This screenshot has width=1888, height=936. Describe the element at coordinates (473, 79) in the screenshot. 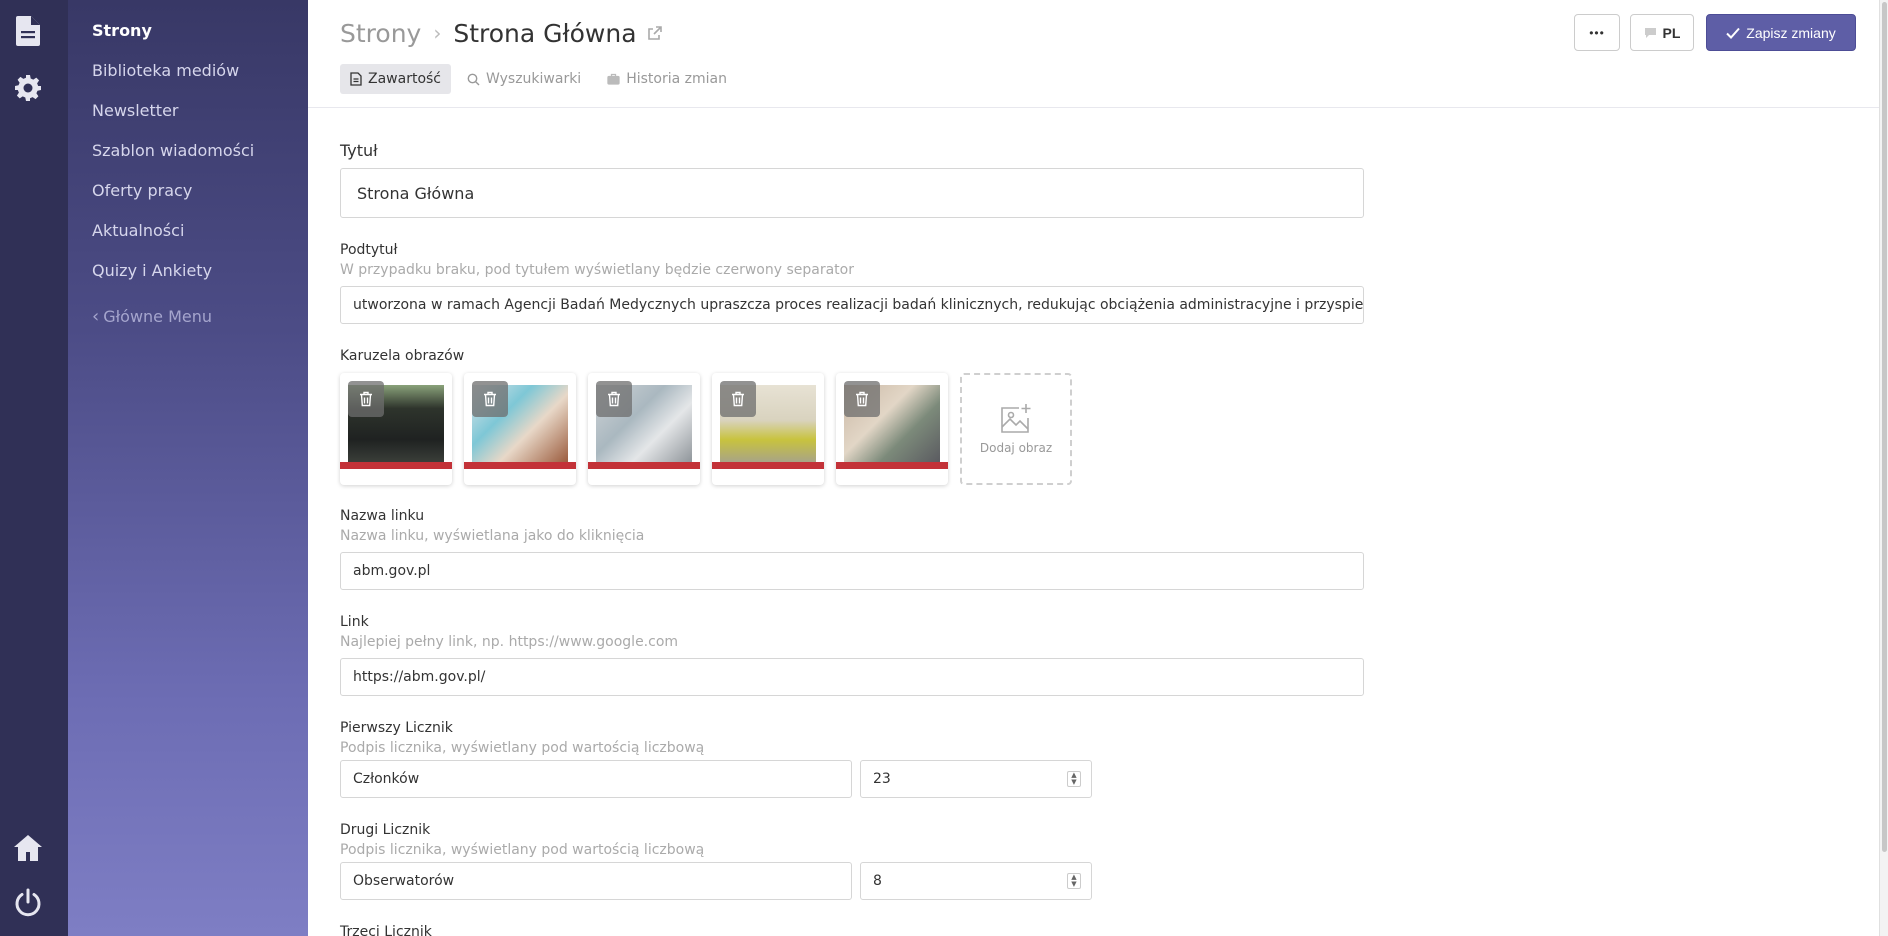

I see `search-icon` at that location.